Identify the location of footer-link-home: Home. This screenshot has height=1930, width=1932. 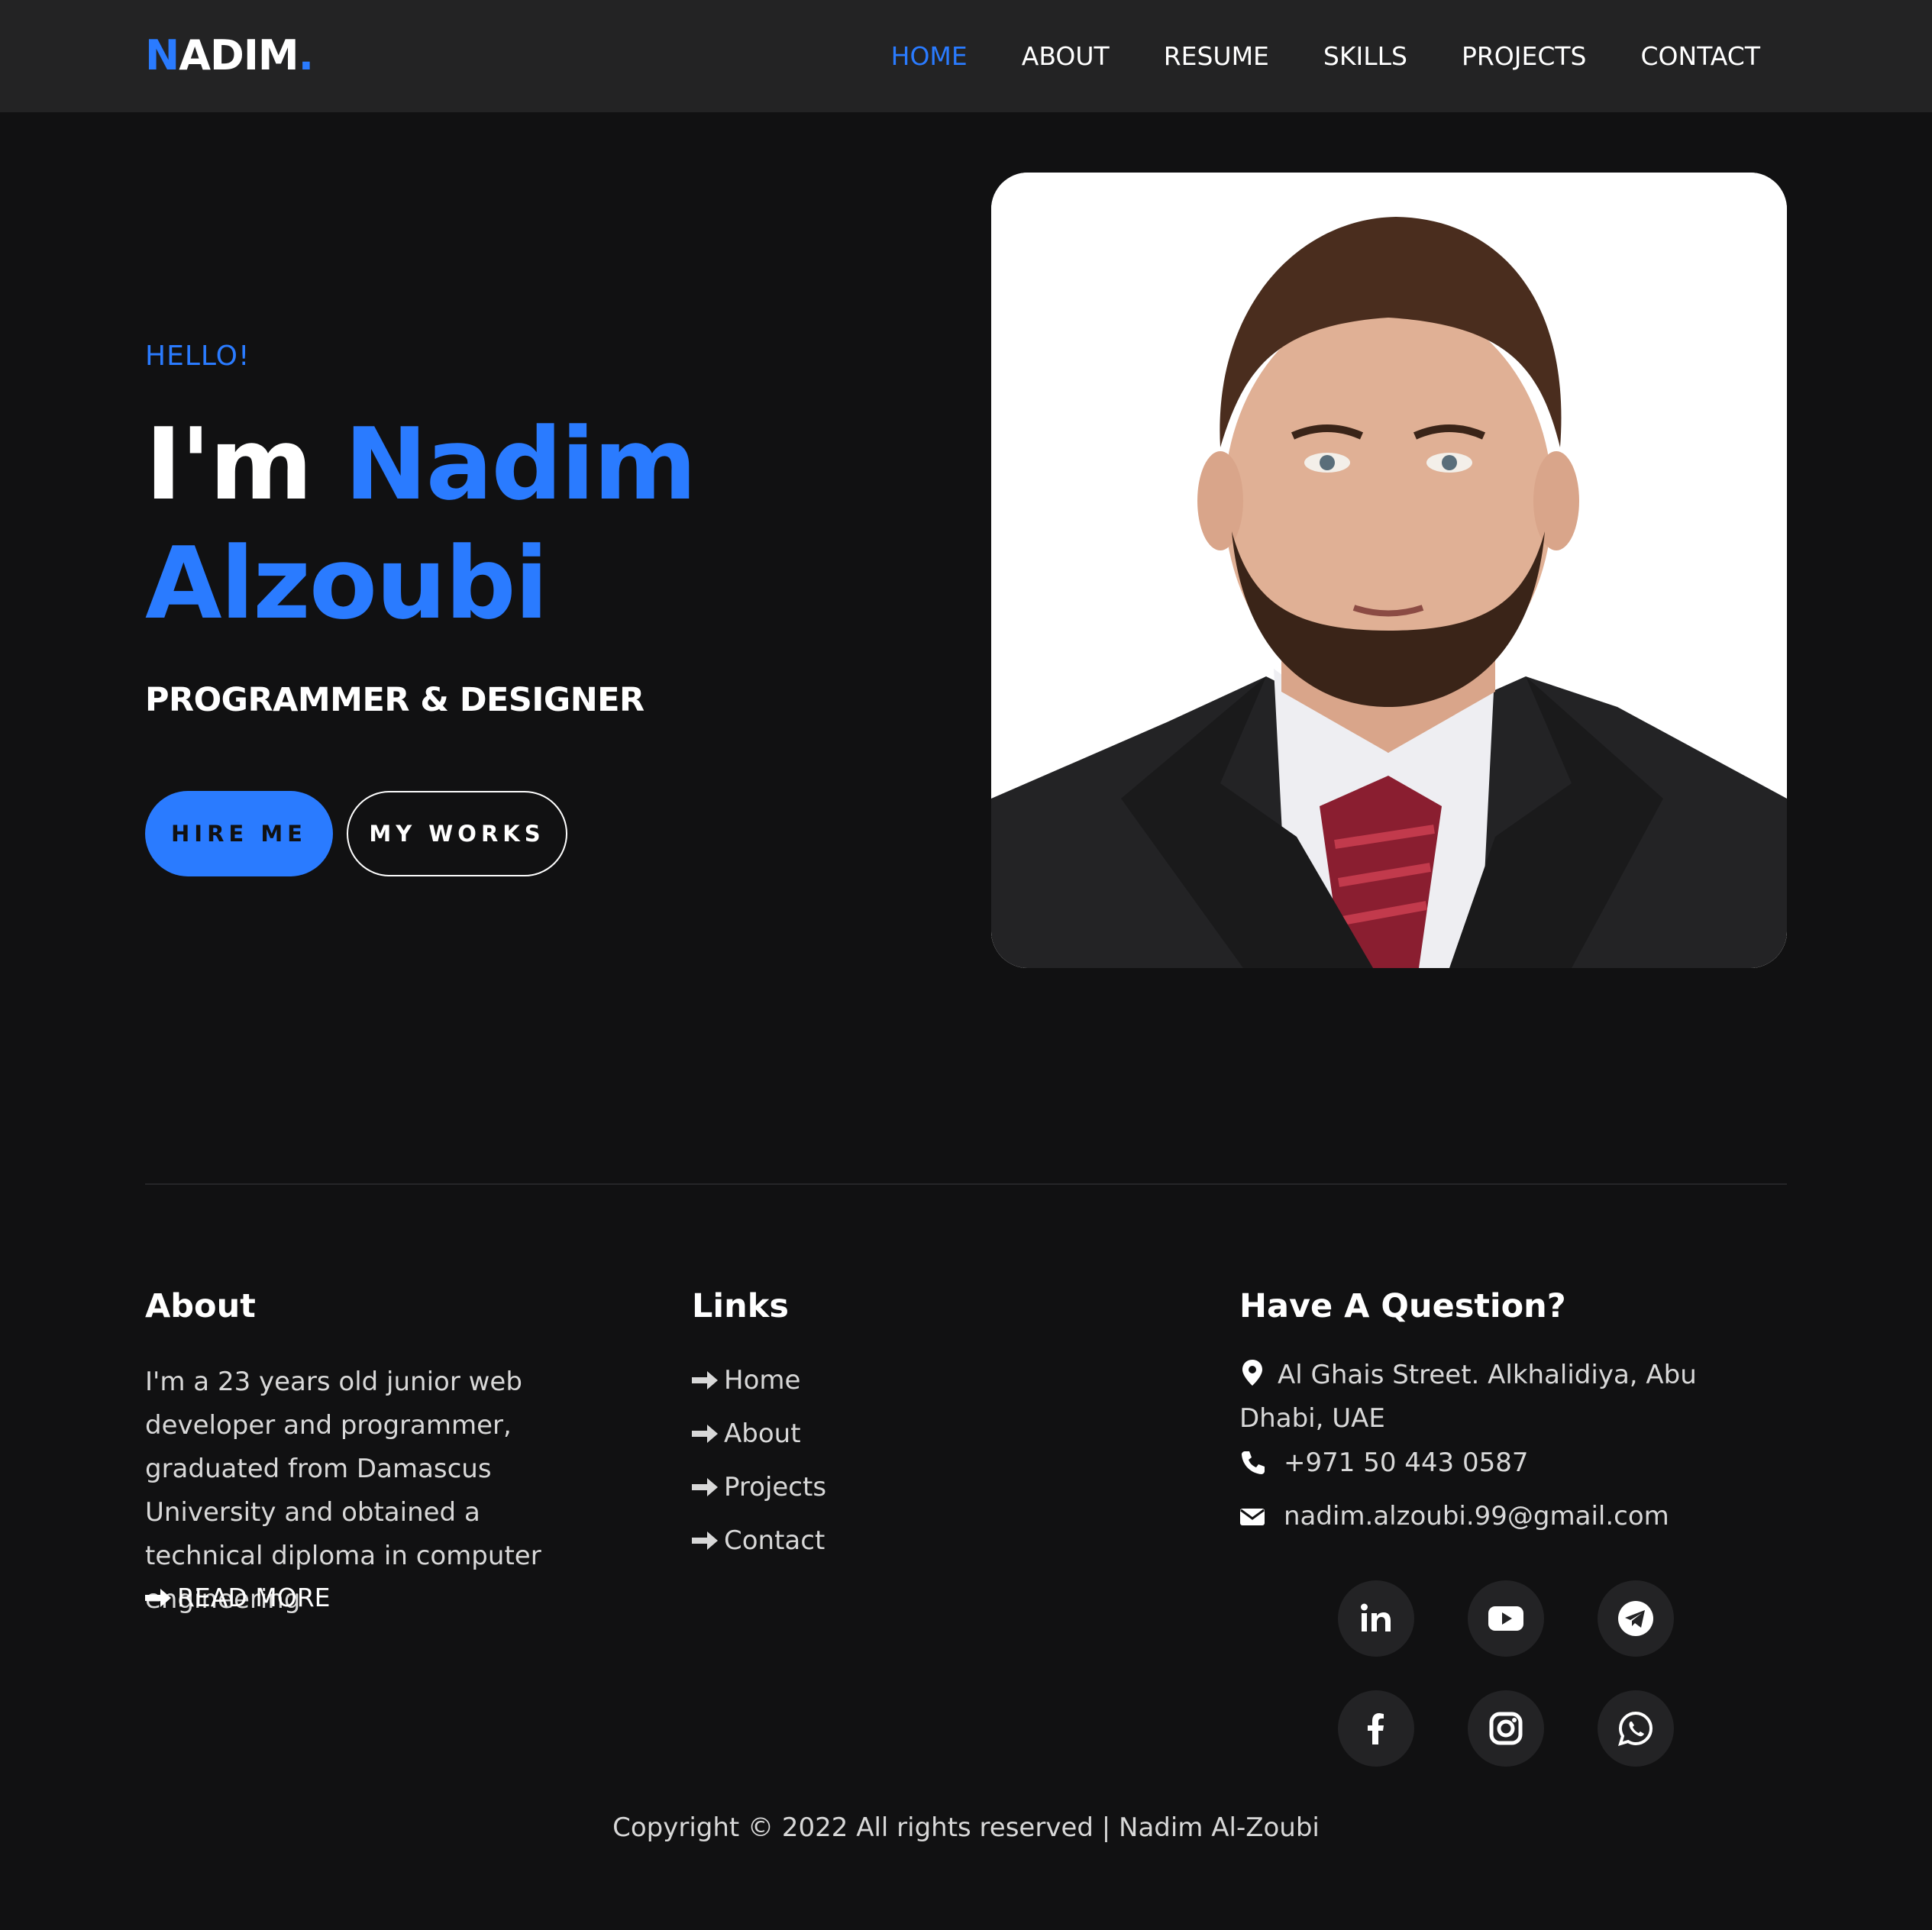
(759, 1380).